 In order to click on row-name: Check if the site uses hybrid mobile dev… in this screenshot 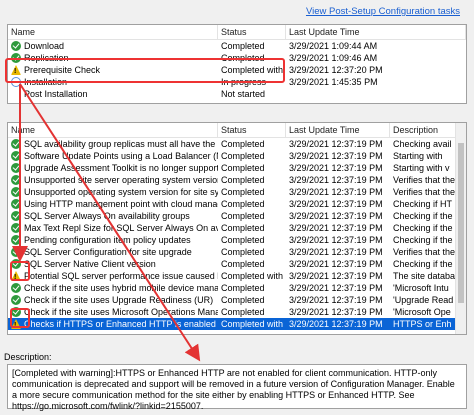, I will do `click(121, 288)`.